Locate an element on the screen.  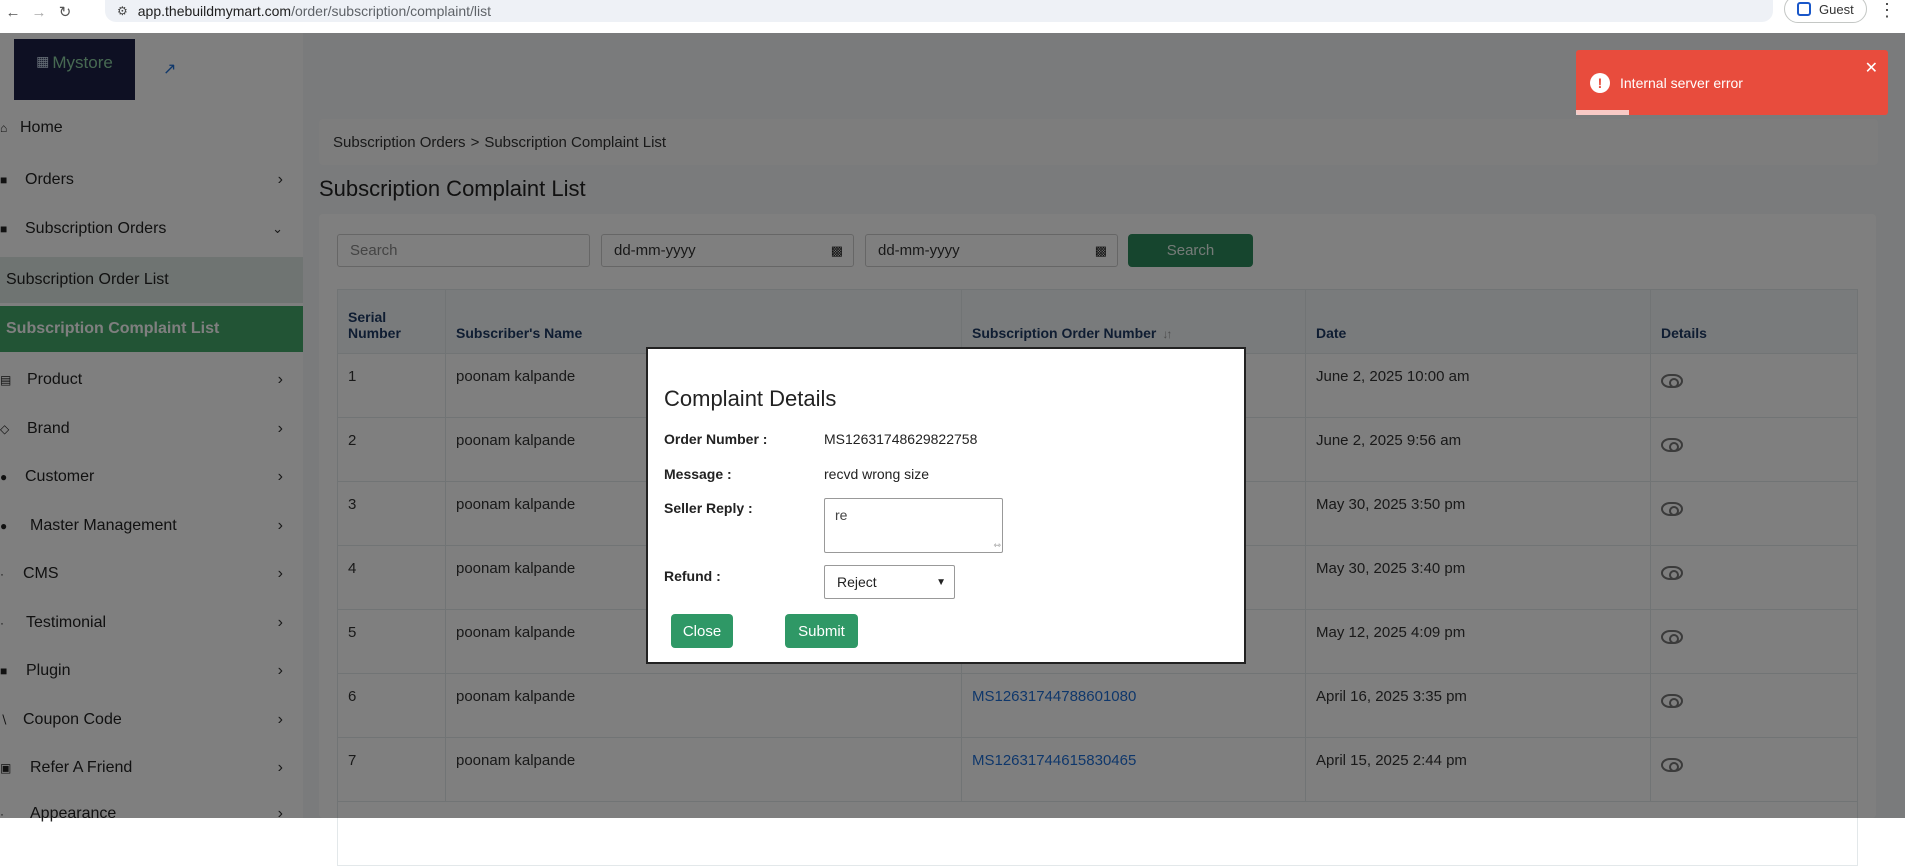
refund-label: Refund : is located at coordinates (692, 576).